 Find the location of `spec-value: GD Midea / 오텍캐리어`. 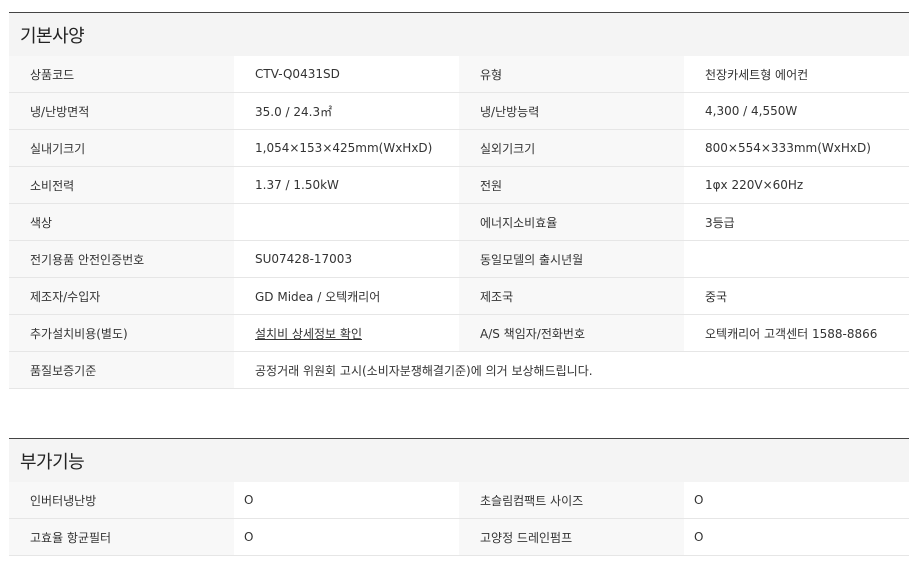

spec-value: GD Midea / 오텍캐리어 is located at coordinates (346, 296).